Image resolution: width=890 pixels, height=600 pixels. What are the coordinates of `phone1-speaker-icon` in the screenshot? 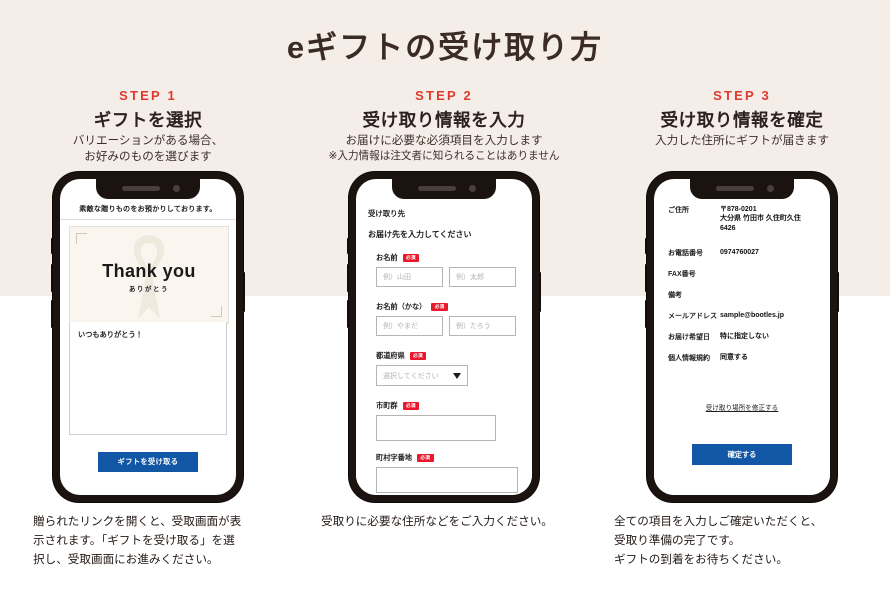 It's located at (141, 188).